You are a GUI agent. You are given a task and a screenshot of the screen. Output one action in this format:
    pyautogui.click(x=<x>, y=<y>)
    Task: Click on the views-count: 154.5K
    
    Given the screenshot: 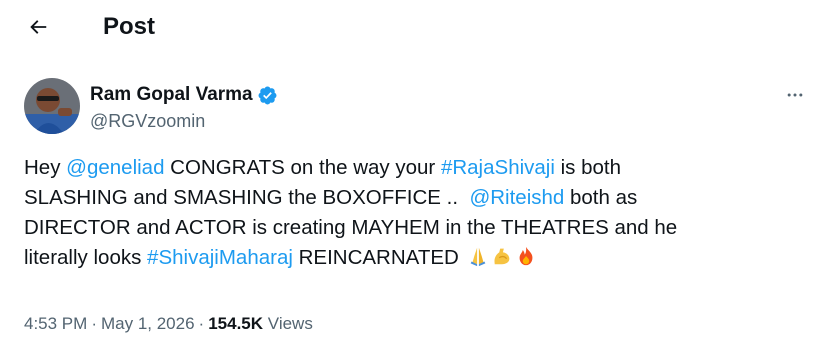 What is the action you would take?
    pyautogui.click(x=235, y=323)
    